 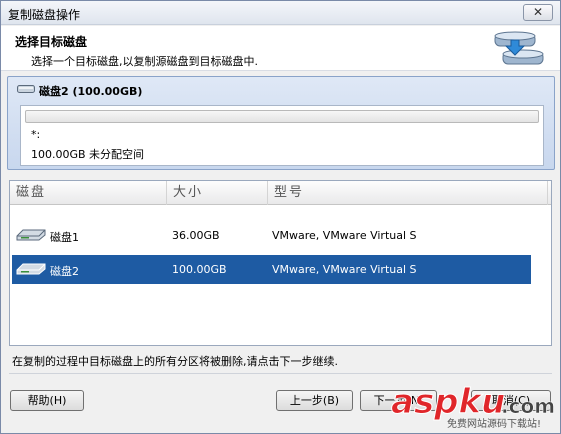 What do you see at coordinates (144, 61) in the screenshot?
I see `page-subtitle: 选择一个目标磁盘,以复制源磁盘到目标磁盘中.` at bounding box center [144, 61].